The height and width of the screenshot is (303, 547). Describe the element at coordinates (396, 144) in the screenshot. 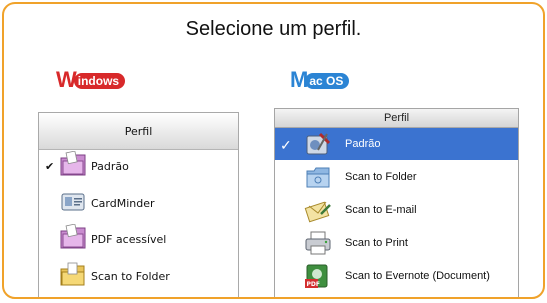

I see `macos-profile-item-padrao: ✓ Padrão` at that location.